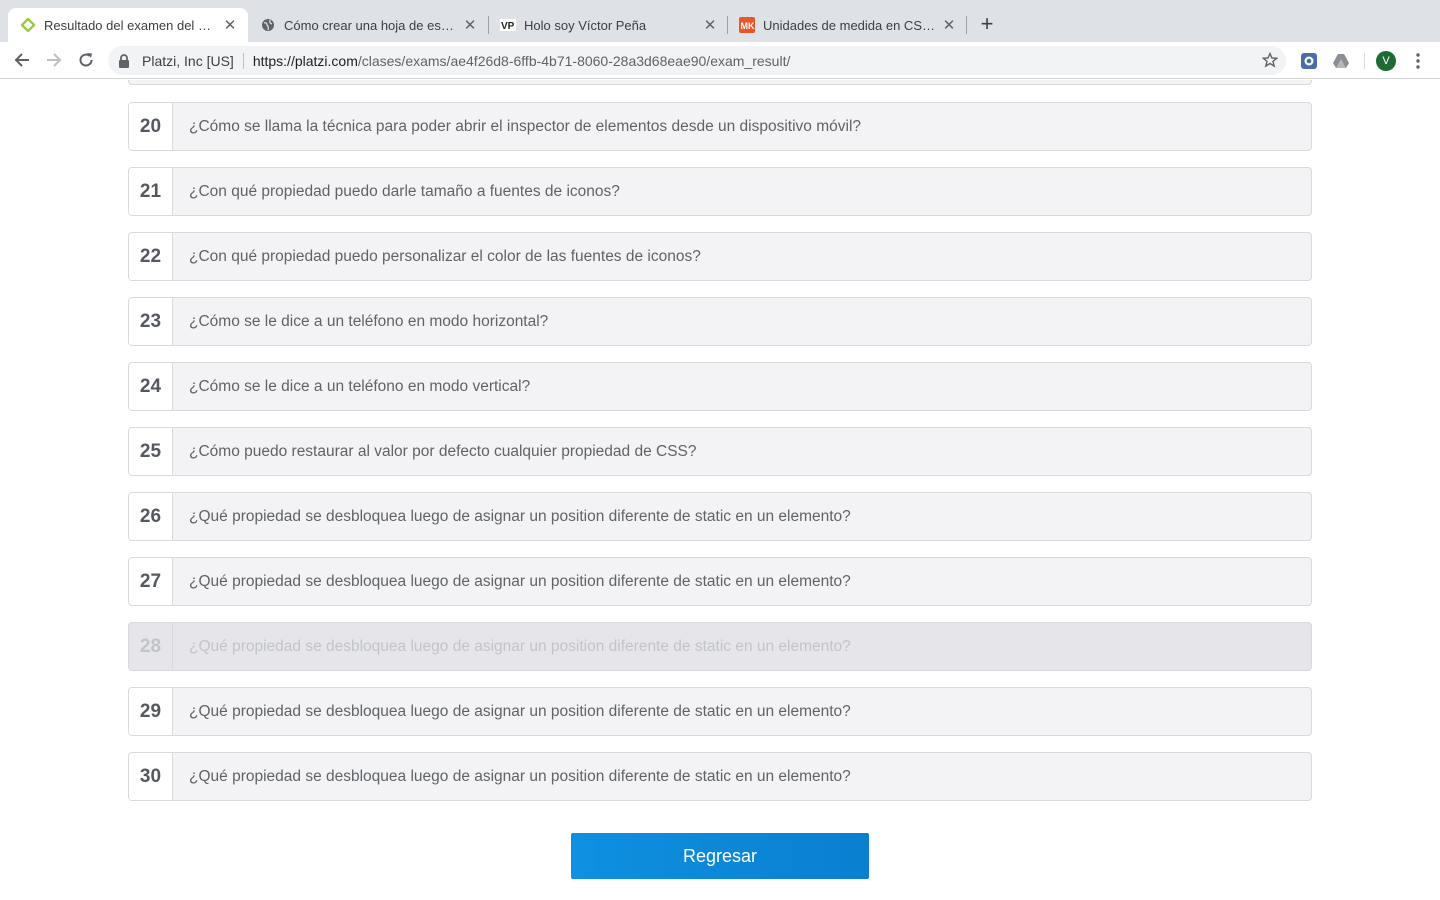 This screenshot has height=900, width=1440. Describe the element at coordinates (268, 25) in the screenshot. I see `globe-icon` at that location.